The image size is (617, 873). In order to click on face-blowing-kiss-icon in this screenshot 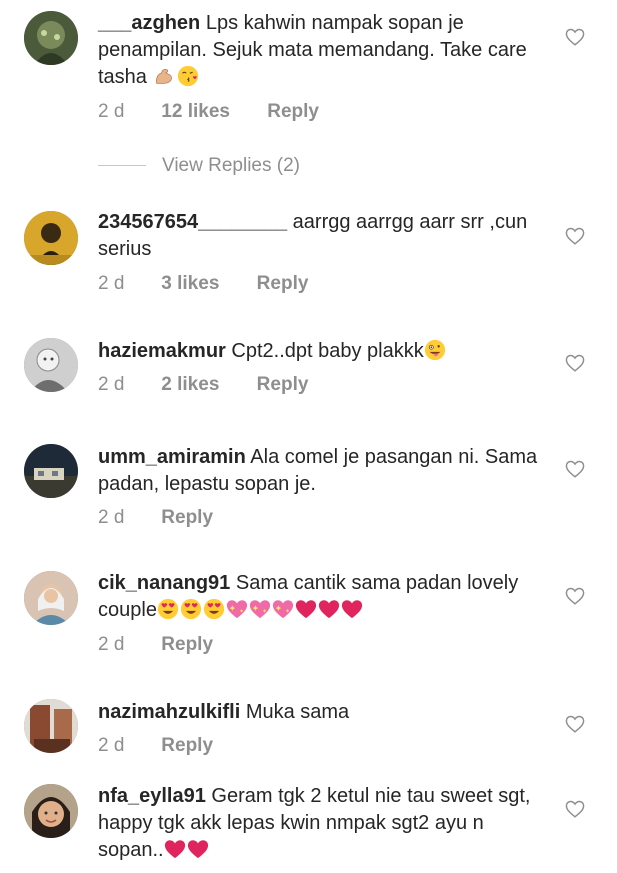, I will do `click(188, 76)`.